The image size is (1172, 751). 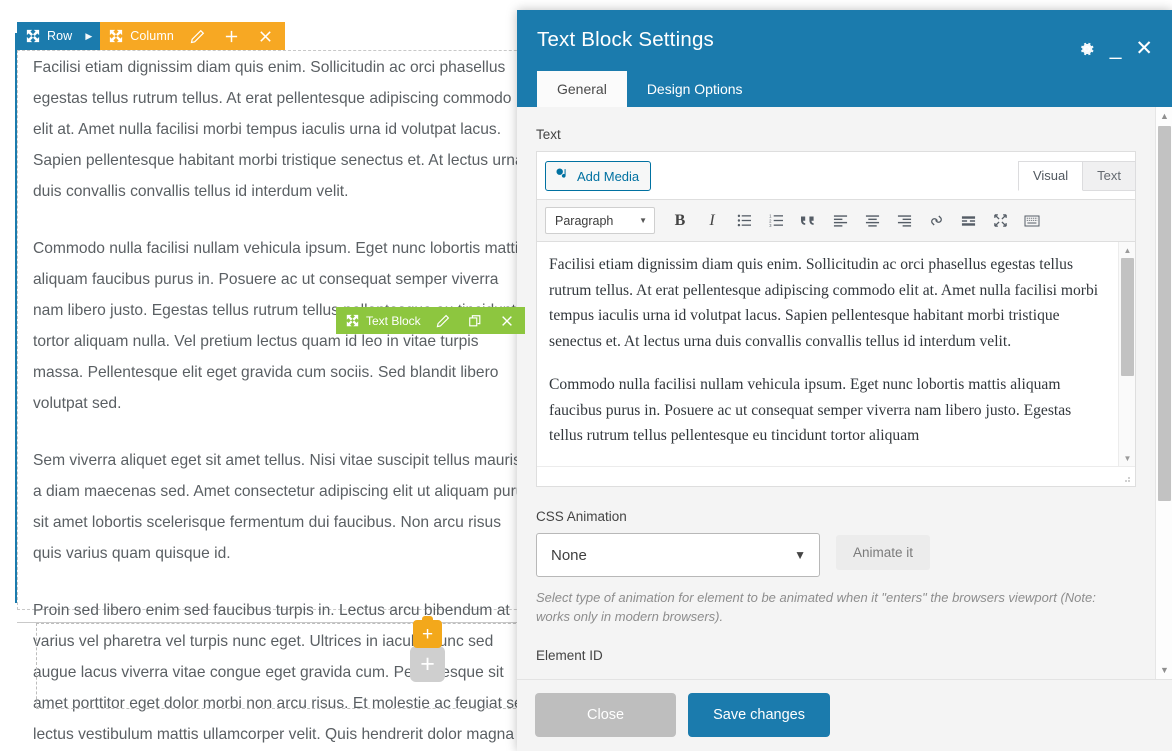 I want to click on modal-scrollbar: ▲ ▼, so click(x=1163, y=393).